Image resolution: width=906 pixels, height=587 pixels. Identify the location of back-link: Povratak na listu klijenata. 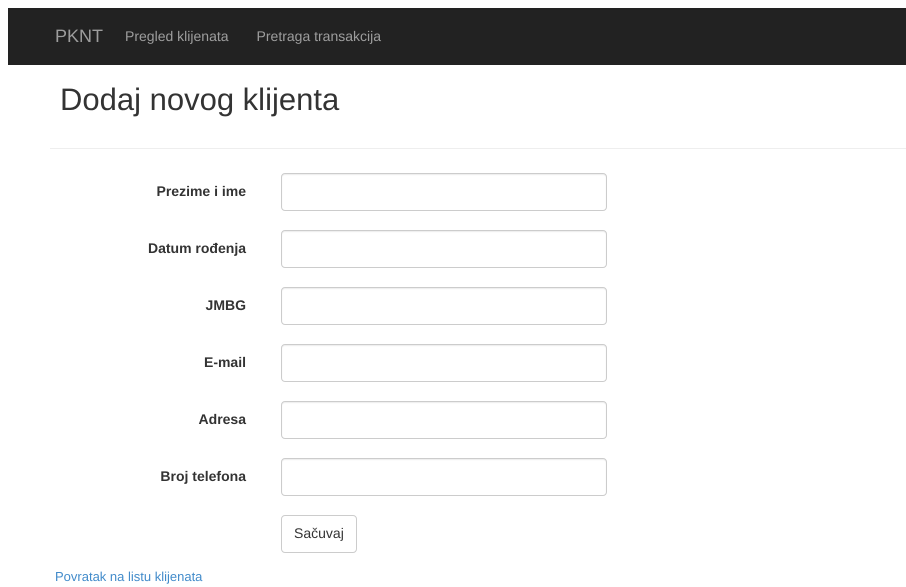
(480, 576).